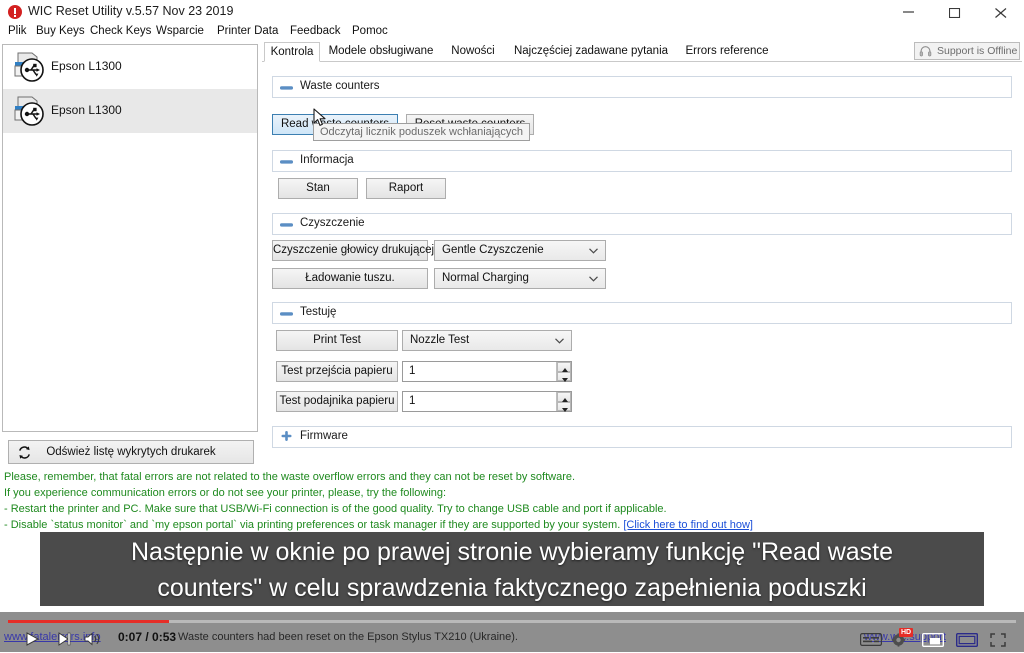  What do you see at coordinates (89, 621) in the screenshot?
I see `progress-bar-played` at bounding box center [89, 621].